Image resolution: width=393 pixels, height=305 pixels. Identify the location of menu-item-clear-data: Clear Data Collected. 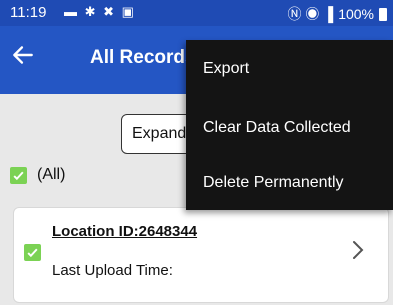
(277, 128).